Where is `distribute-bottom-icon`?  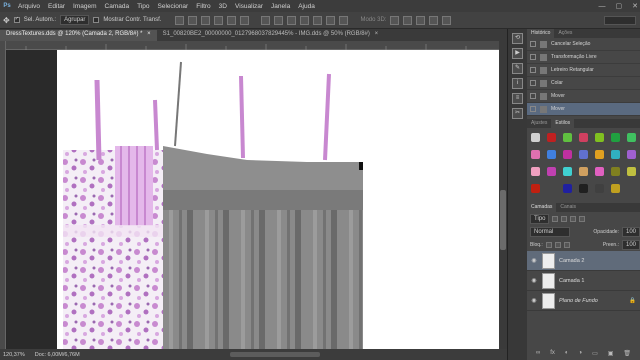
distribute-bottom-icon is located at coordinates (292, 20).